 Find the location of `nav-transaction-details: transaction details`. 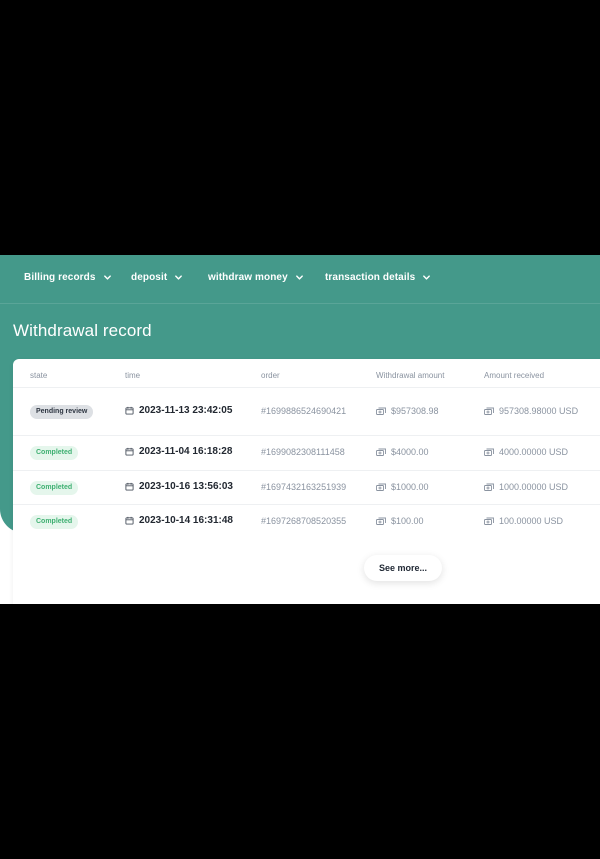

nav-transaction-details: transaction details is located at coordinates (378, 277).